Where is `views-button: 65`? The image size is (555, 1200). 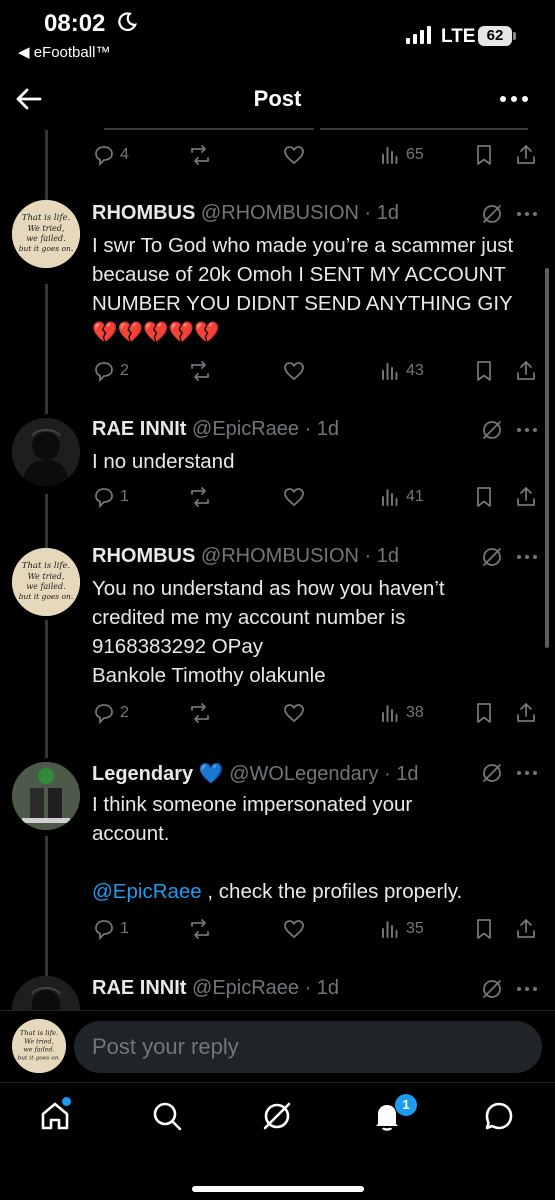
views-button: 65 is located at coordinates (401, 155).